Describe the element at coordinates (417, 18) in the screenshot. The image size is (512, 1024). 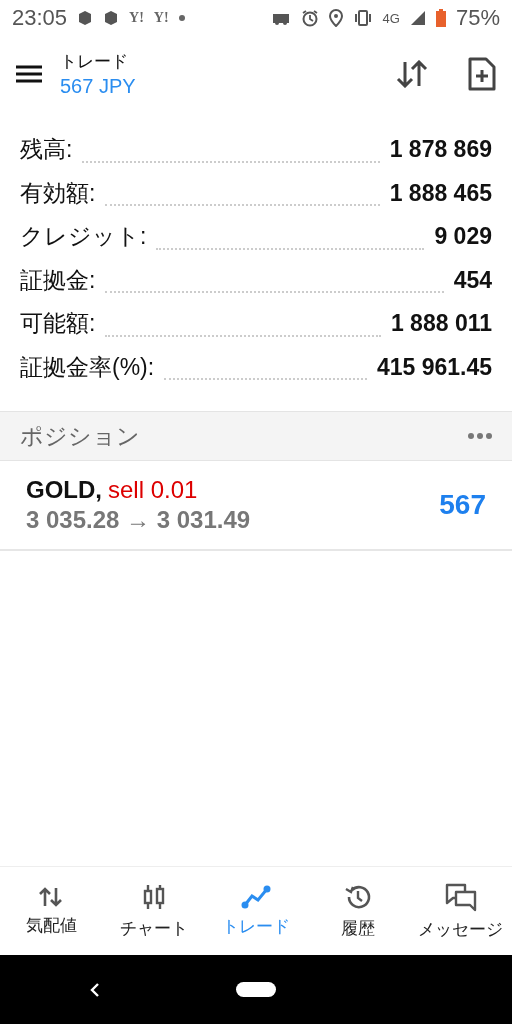
I see `signal-icon` at that location.